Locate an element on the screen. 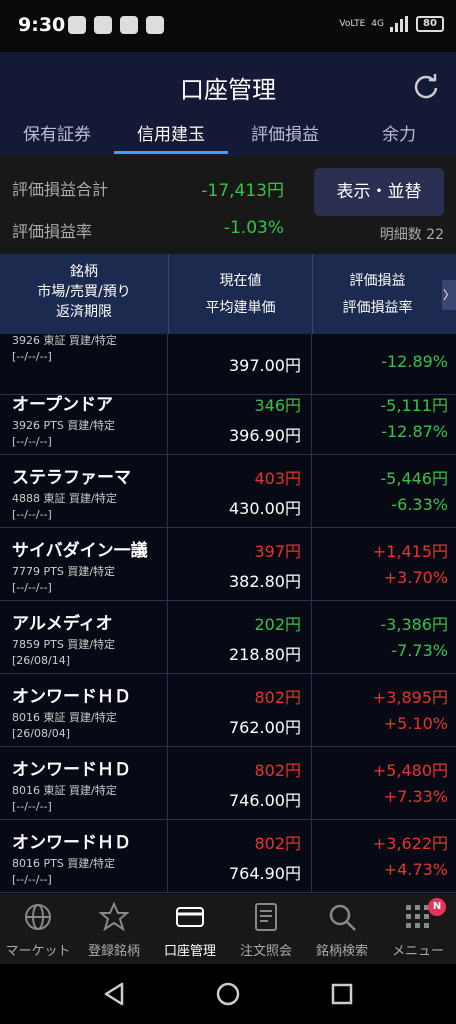  document-icon is located at coordinates (266, 917).